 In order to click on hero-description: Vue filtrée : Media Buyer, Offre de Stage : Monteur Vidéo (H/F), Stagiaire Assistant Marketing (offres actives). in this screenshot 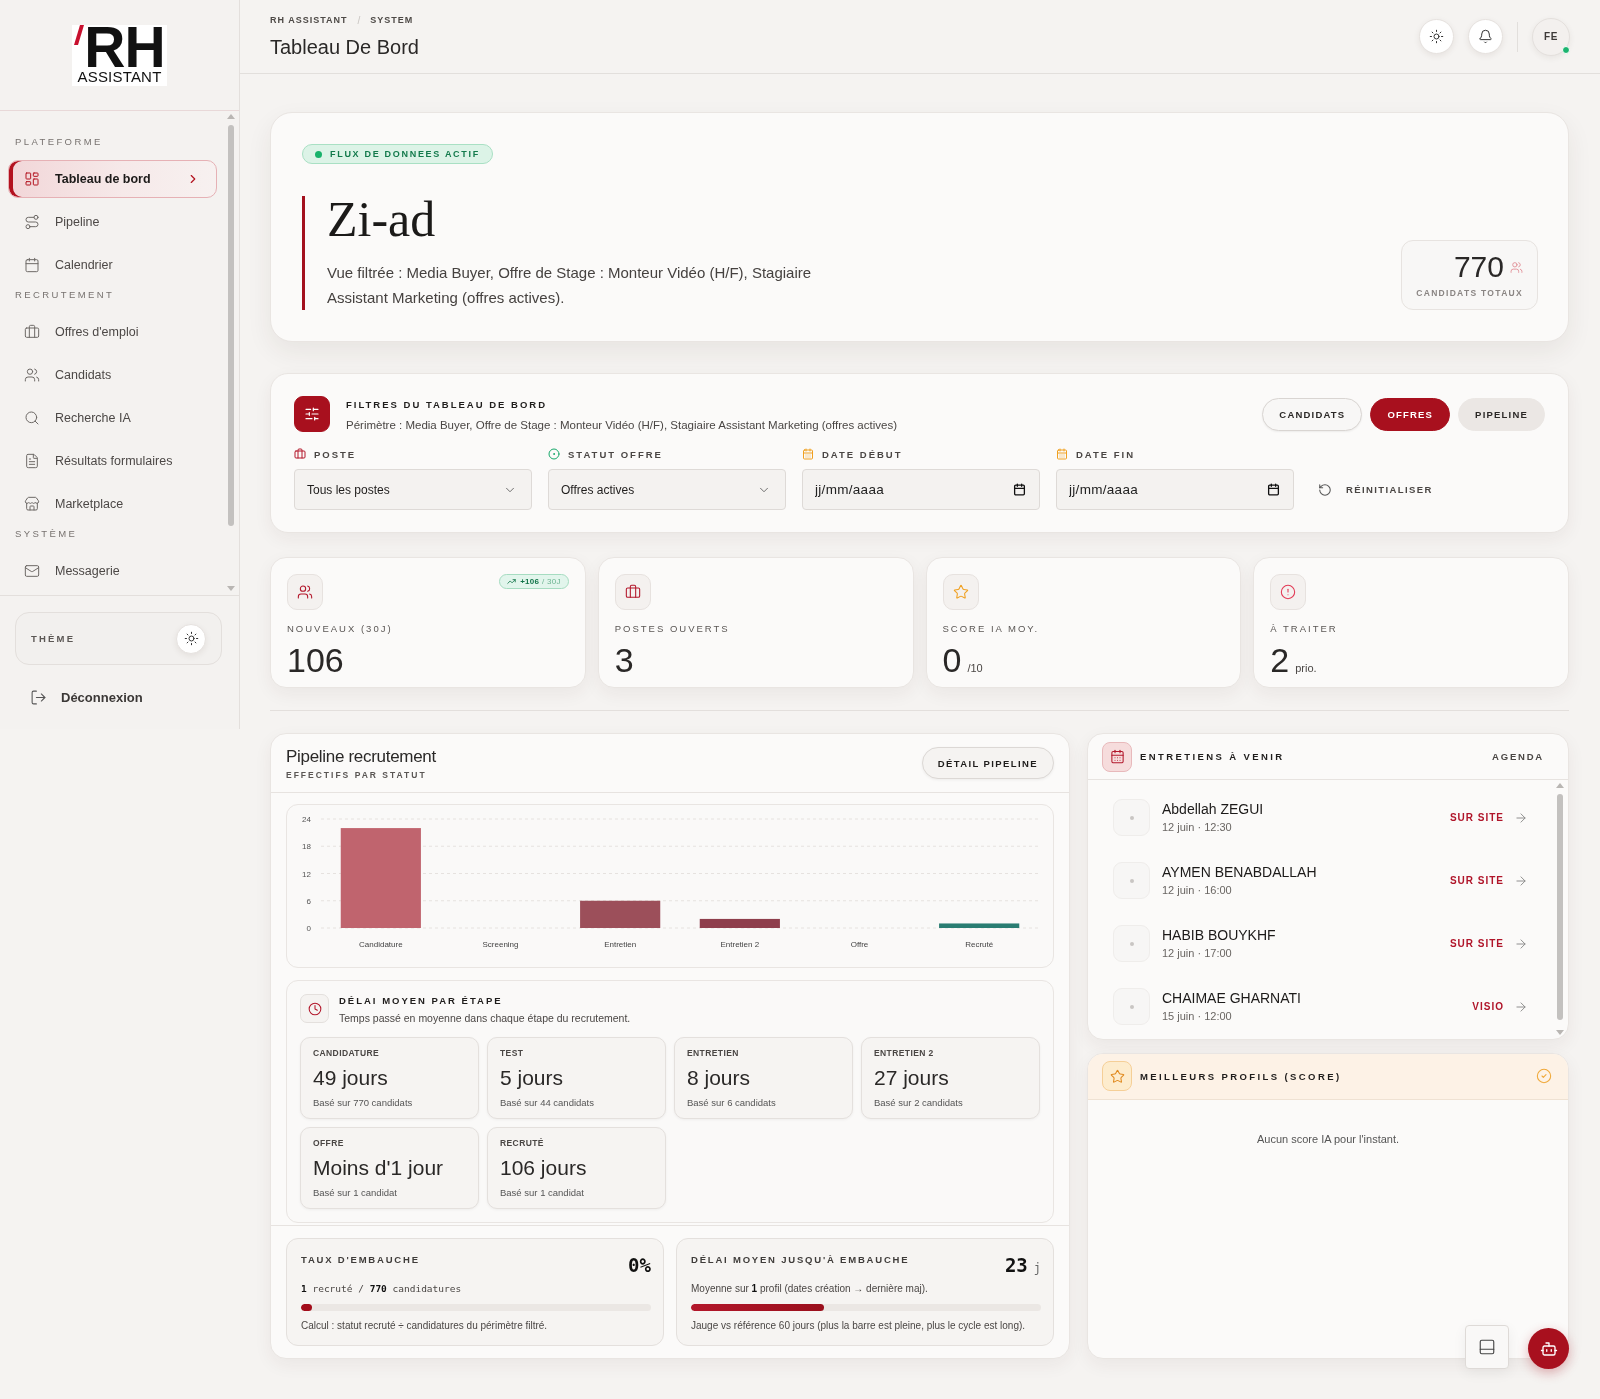, I will do `click(570, 285)`.